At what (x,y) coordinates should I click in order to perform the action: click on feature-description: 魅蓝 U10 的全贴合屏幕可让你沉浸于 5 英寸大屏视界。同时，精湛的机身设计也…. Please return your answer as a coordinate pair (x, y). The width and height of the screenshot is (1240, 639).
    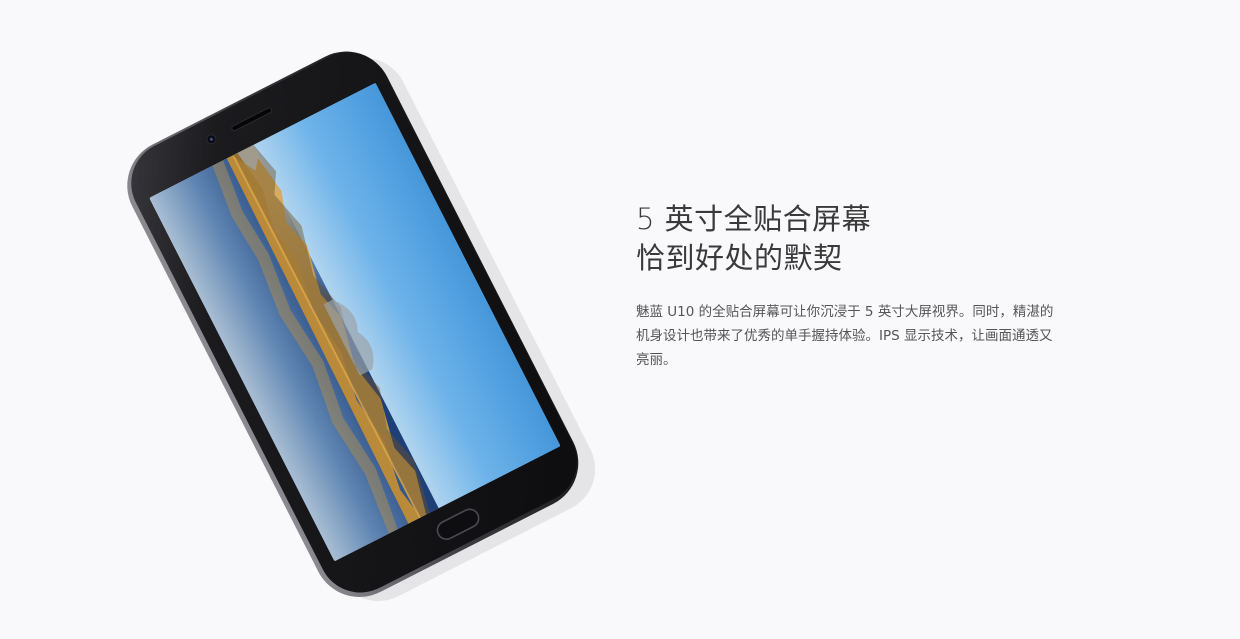
    Looking at the image, I should click on (845, 336).